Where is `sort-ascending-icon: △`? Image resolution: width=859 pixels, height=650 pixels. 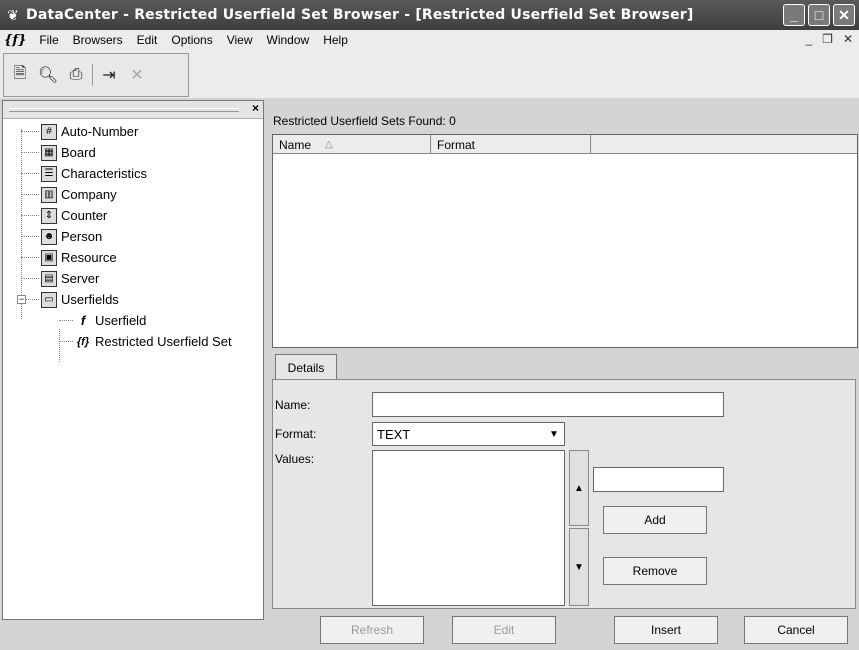 sort-ascending-icon: △ is located at coordinates (329, 144).